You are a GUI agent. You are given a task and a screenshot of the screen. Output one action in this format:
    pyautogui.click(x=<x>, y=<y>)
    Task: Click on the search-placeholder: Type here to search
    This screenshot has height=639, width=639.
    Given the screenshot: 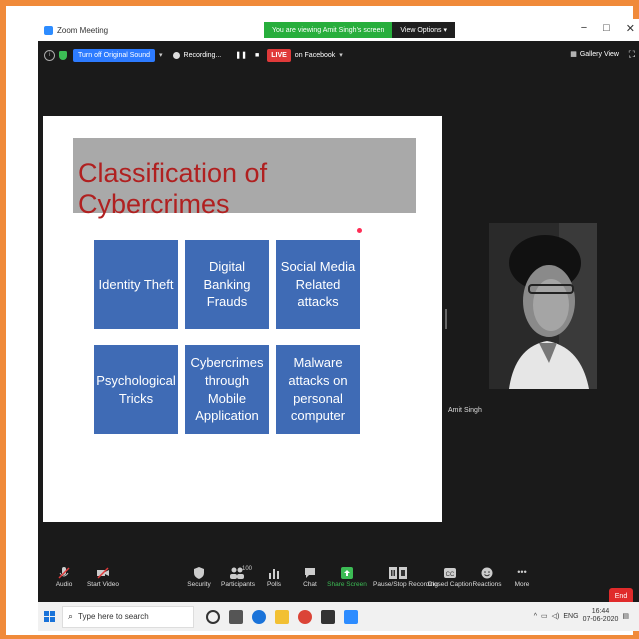 What is the action you would take?
    pyautogui.click(x=113, y=616)
    